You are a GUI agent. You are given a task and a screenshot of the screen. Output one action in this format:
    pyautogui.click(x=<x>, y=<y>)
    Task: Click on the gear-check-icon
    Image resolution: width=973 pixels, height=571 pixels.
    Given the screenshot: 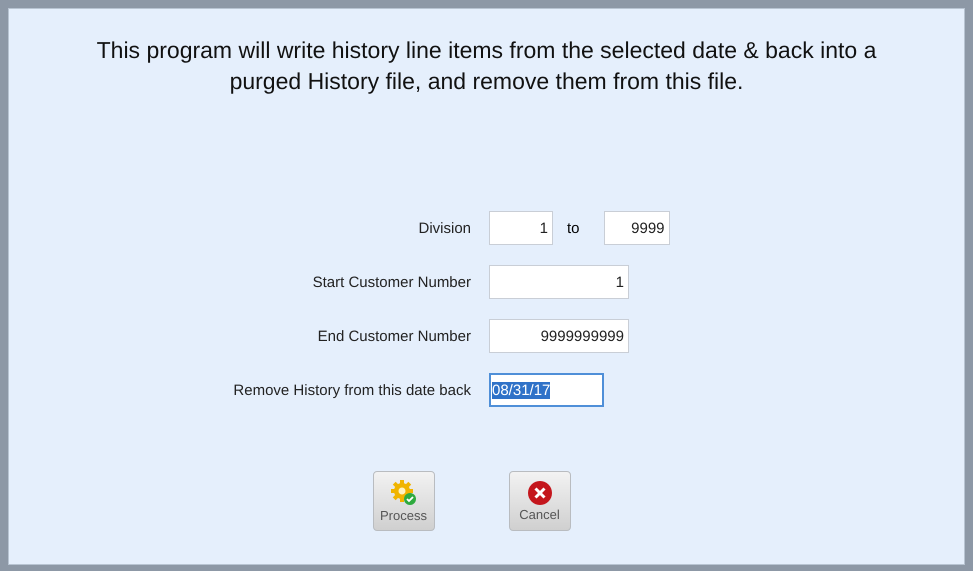 What is the action you would take?
    pyautogui.click(x=404, y=493)
    